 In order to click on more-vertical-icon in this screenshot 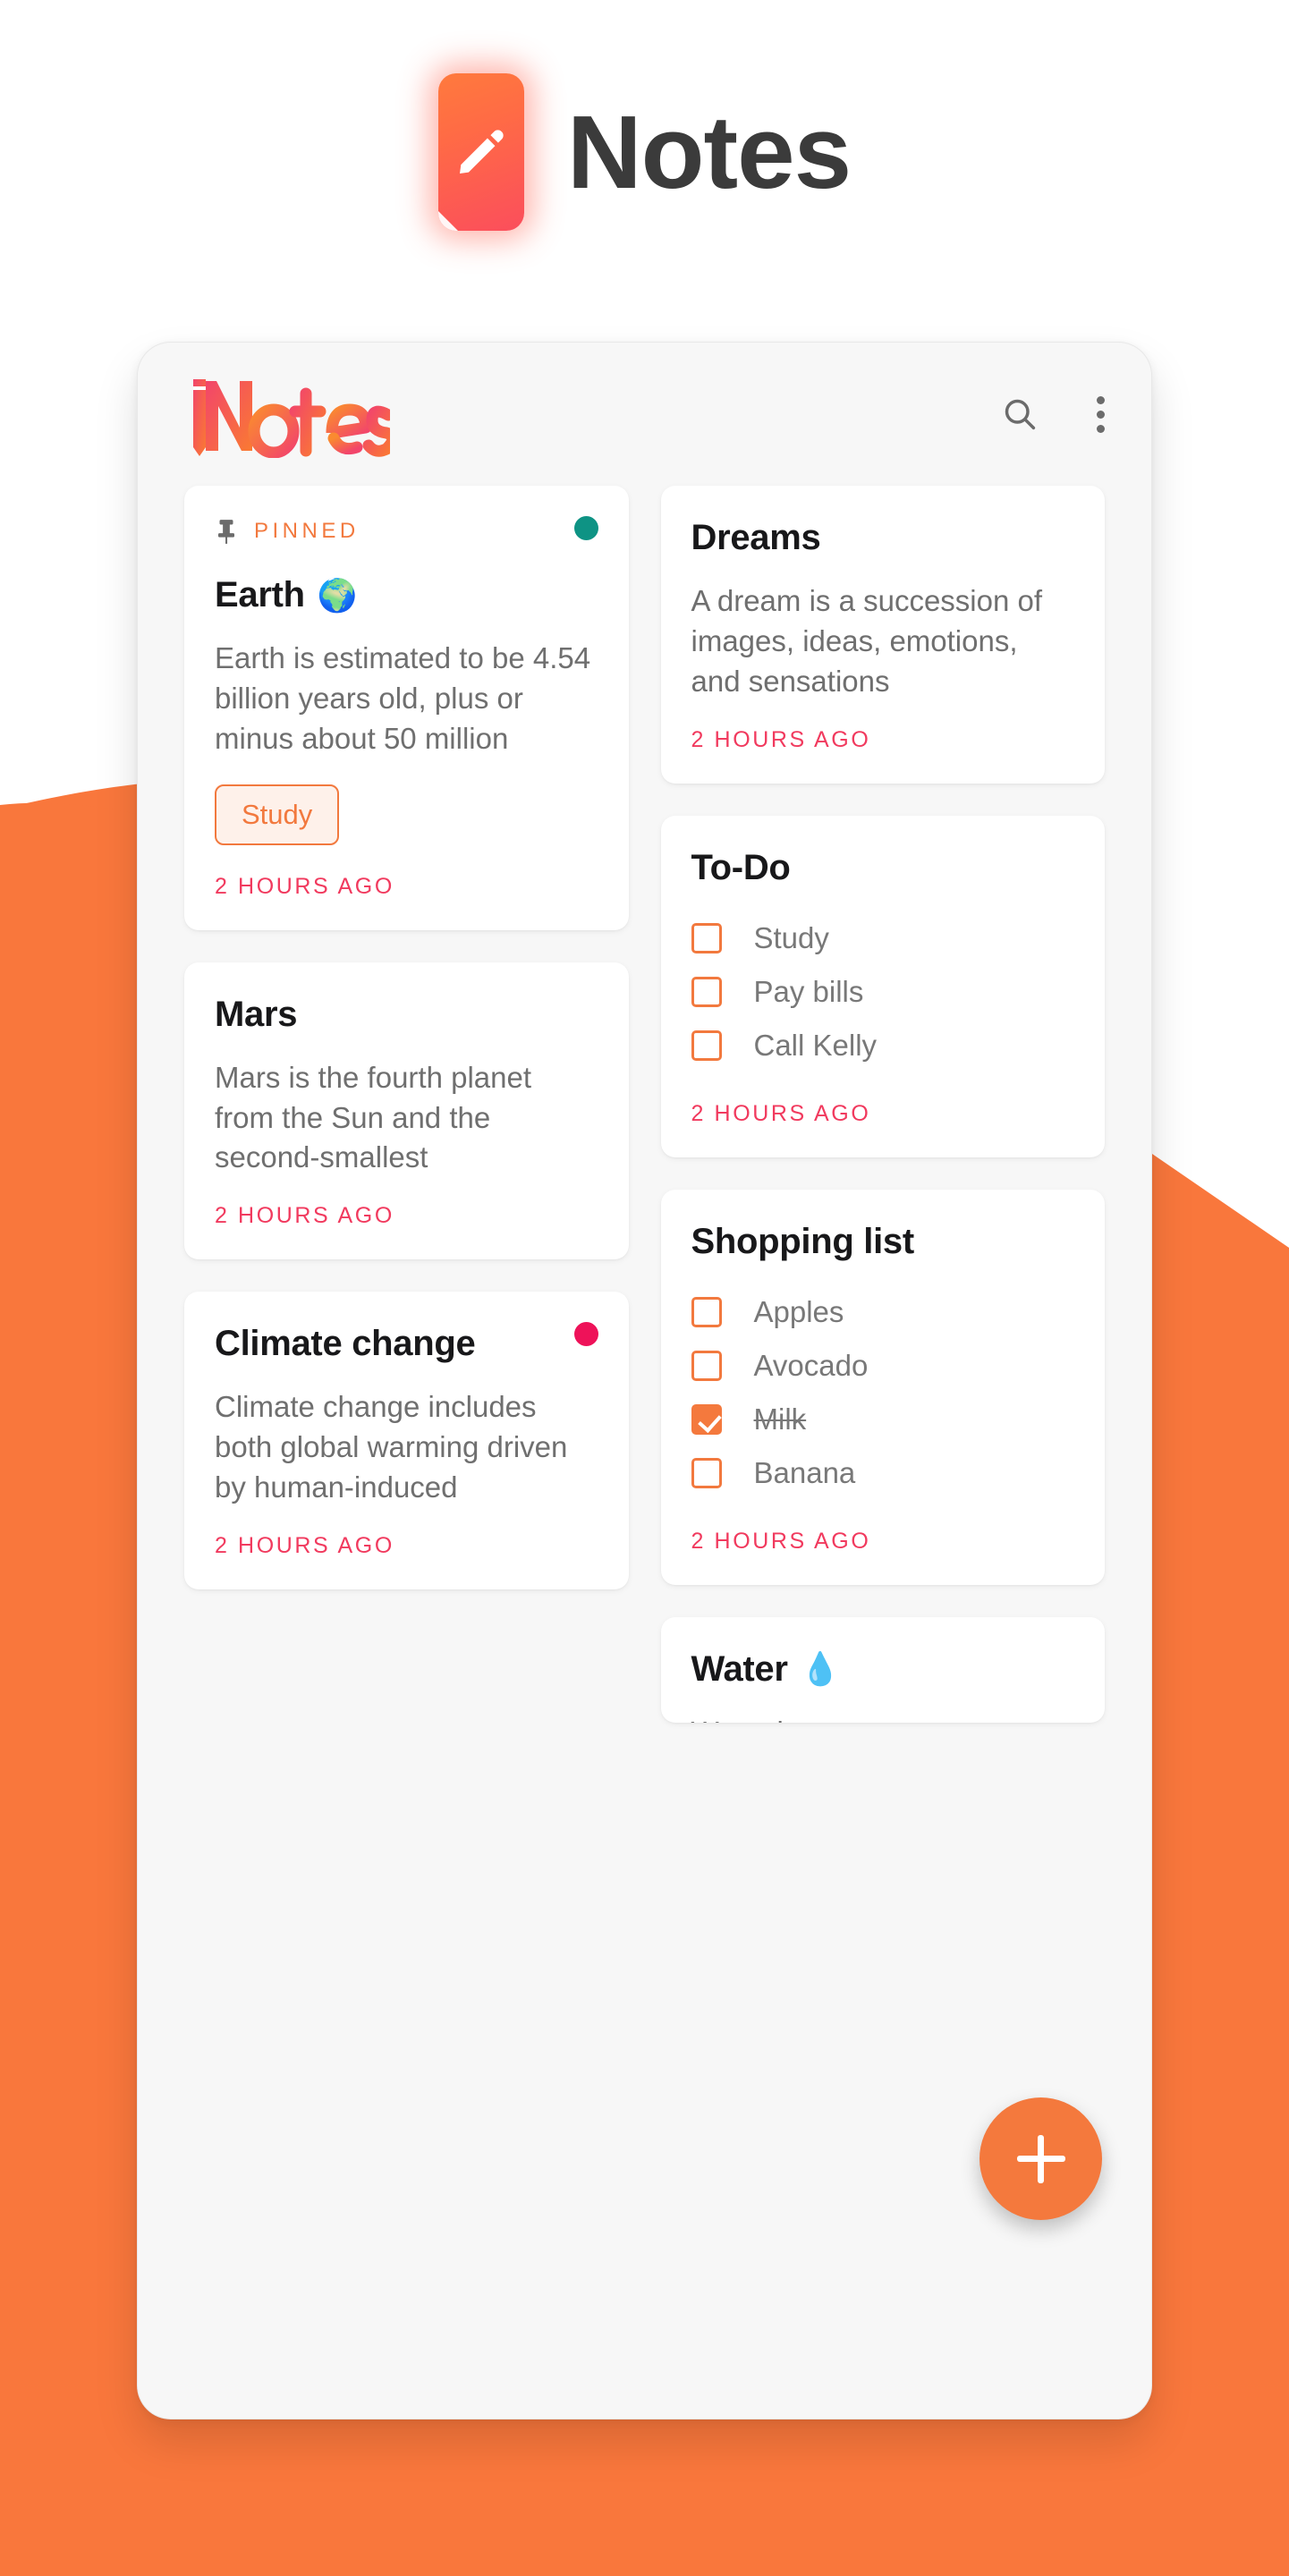, I will do `click(1101, 414)`.